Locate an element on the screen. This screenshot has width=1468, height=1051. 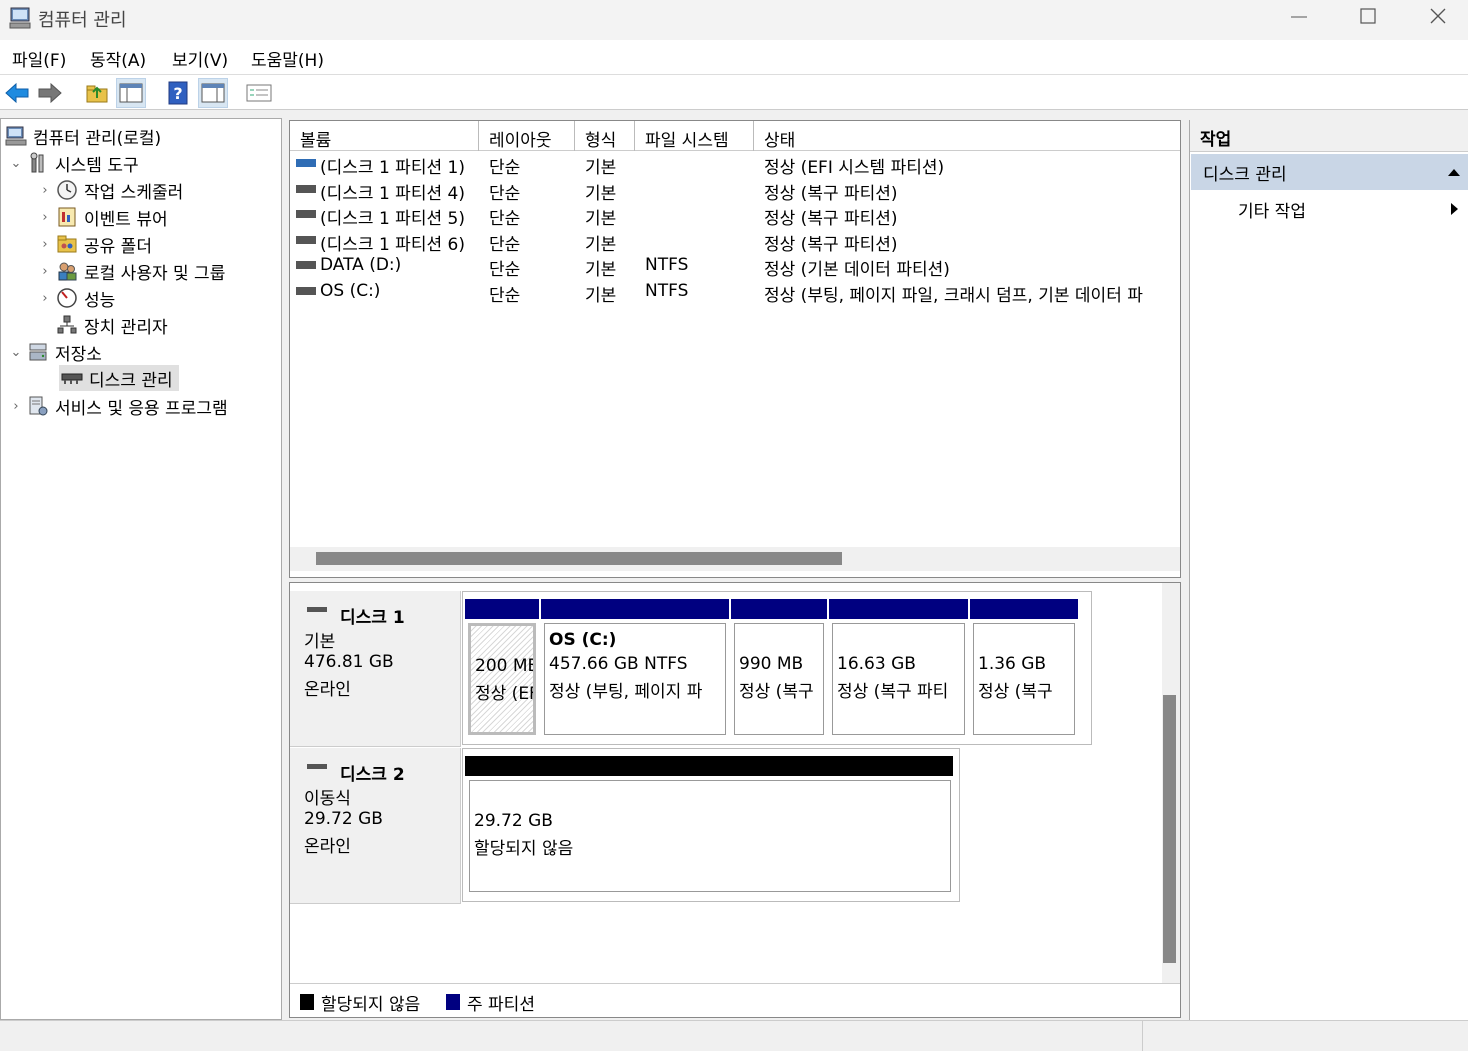
back-arrow-icon is located at coordinates (17, 93).